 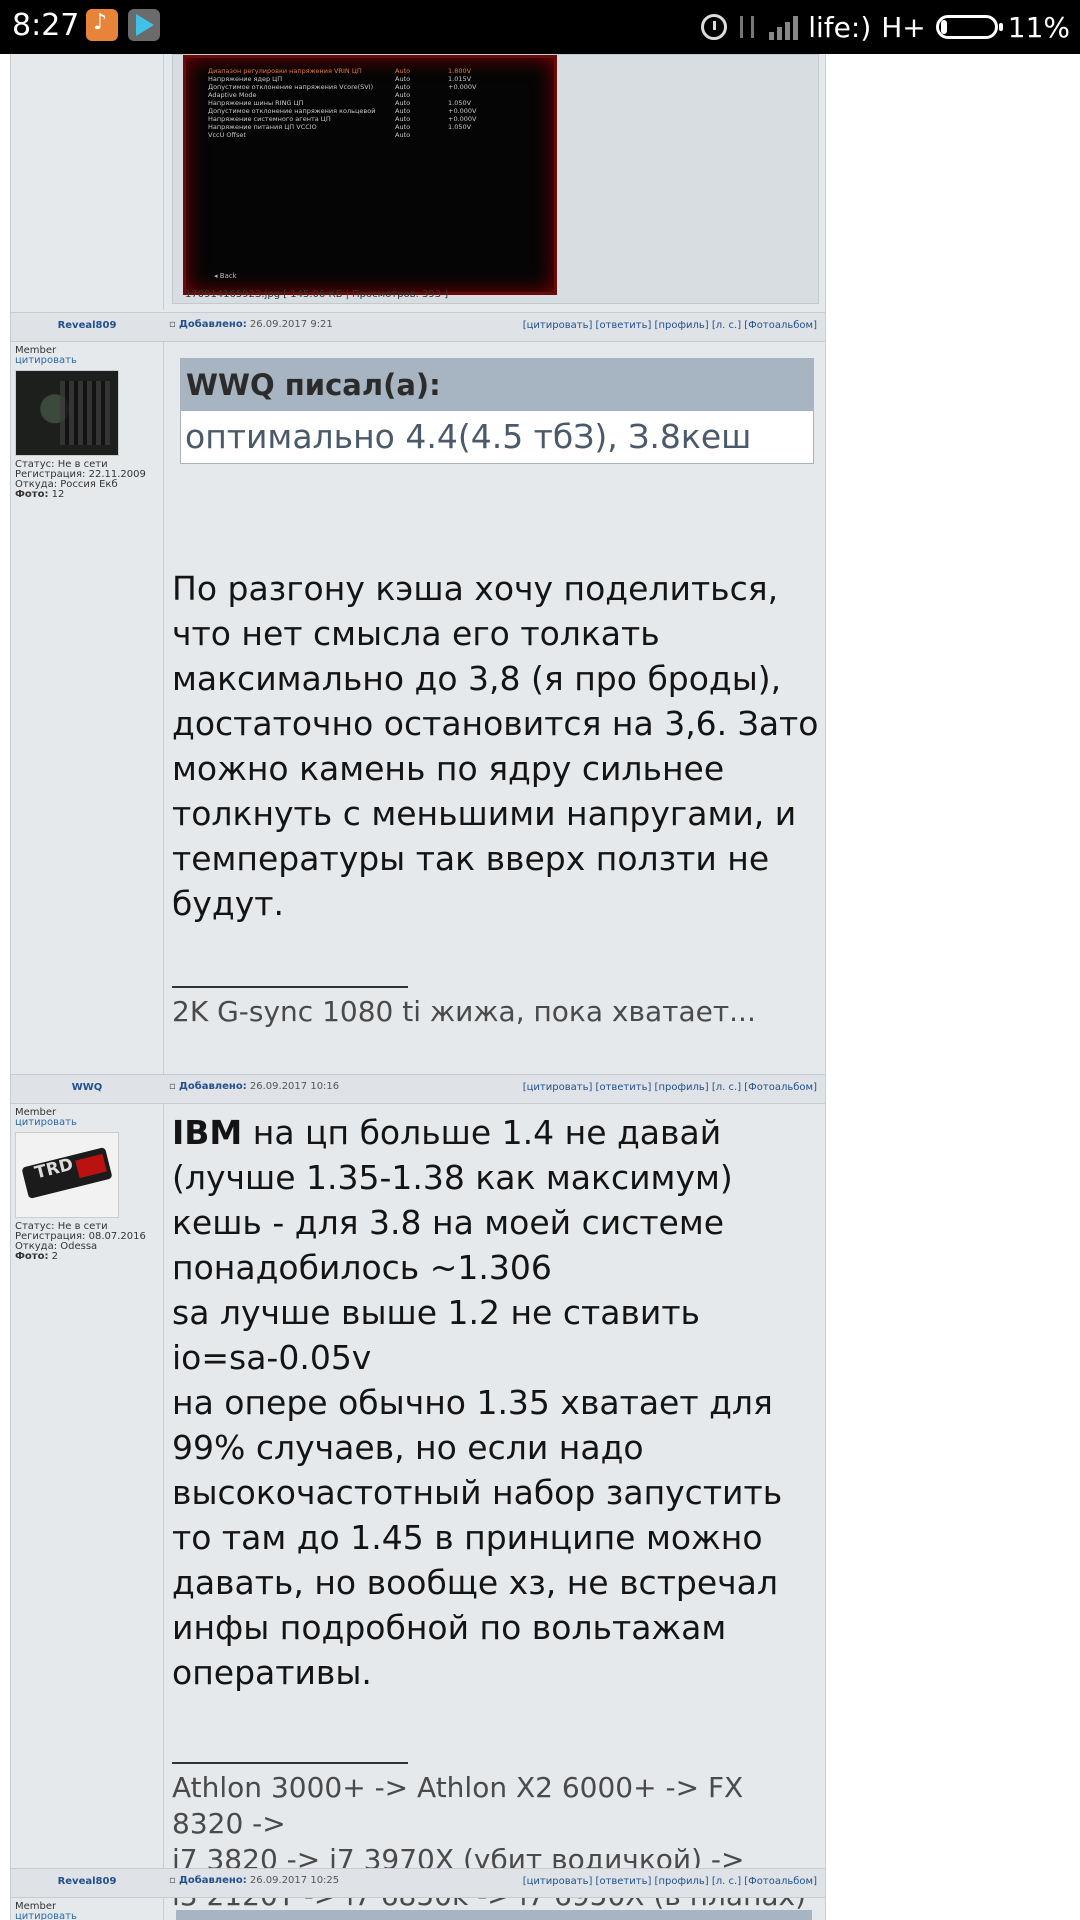 I want to click on message-line: на опере обычно 1.35 хватает для, so click(x=472, y=1402).